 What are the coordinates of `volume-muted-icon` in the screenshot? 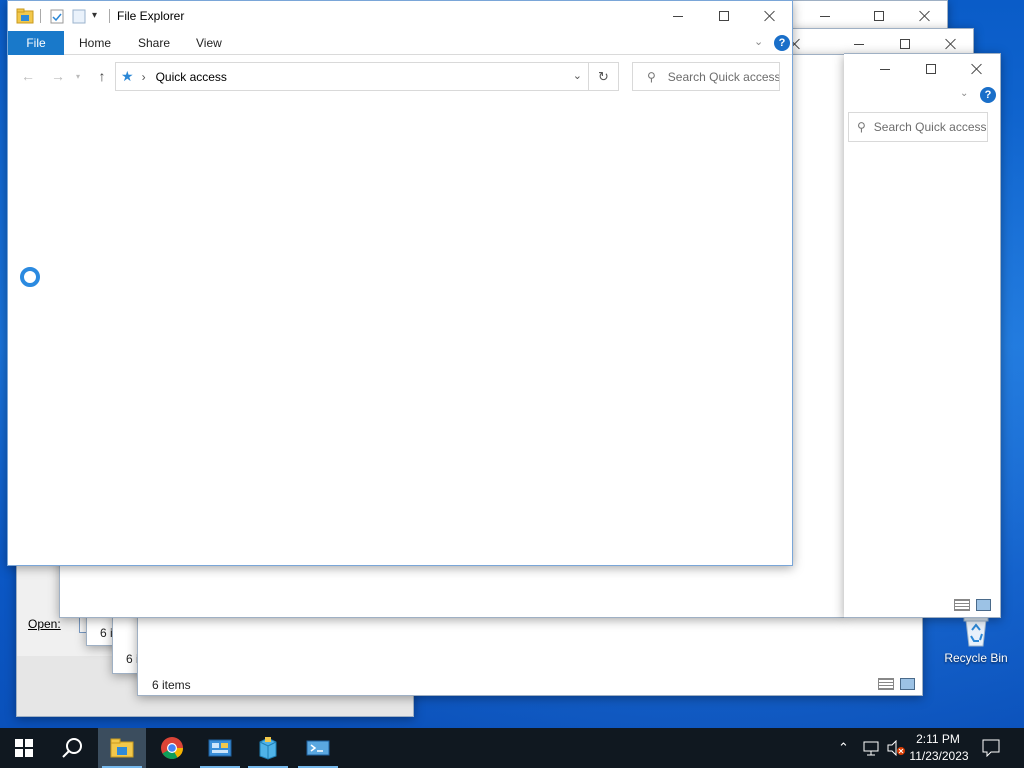 It's located at (896, 748).